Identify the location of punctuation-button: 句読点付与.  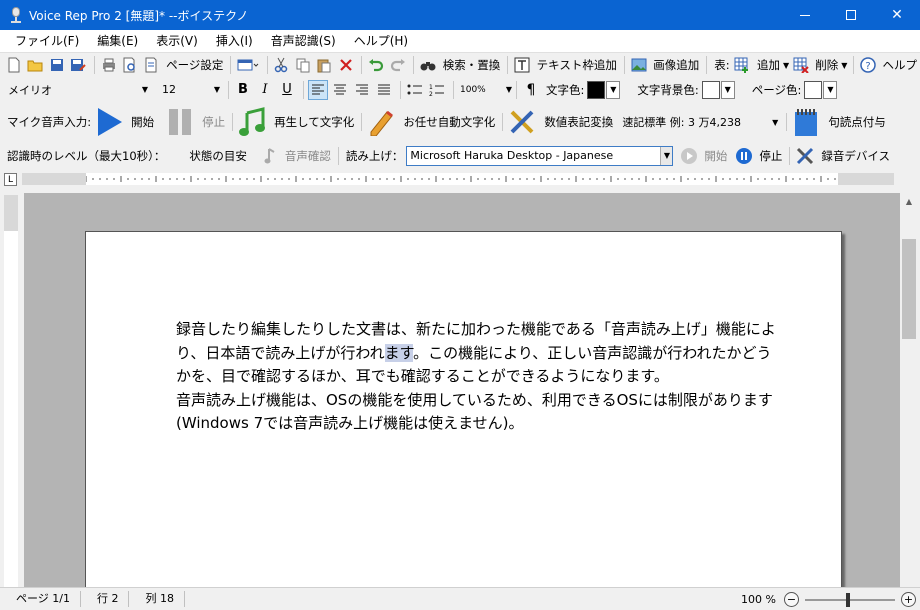
(857, 122).